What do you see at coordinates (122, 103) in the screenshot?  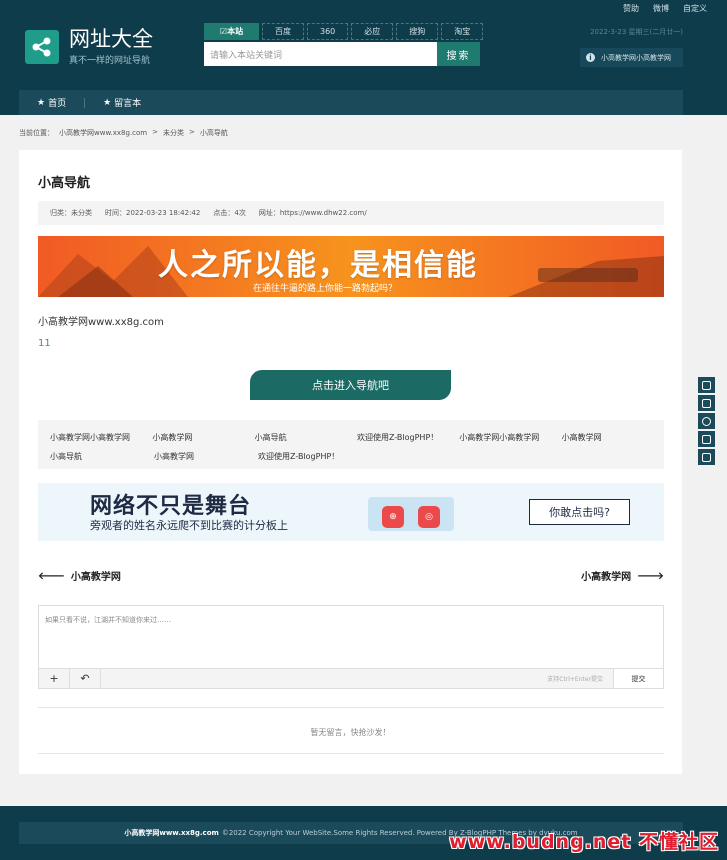 I see `nav-guestbook: ★ 留言本` at bounding box center [122, 103].